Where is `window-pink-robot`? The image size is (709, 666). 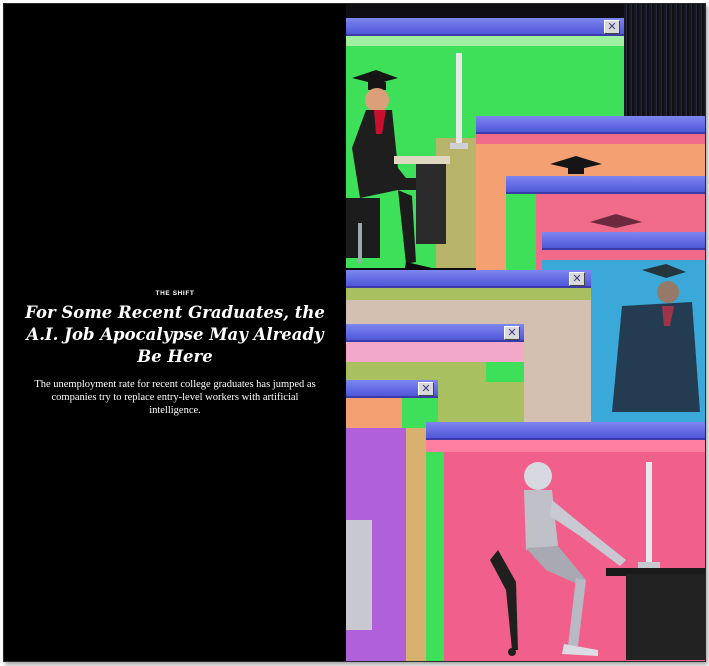 window-pink-robot is located at coordinates (565, 541).